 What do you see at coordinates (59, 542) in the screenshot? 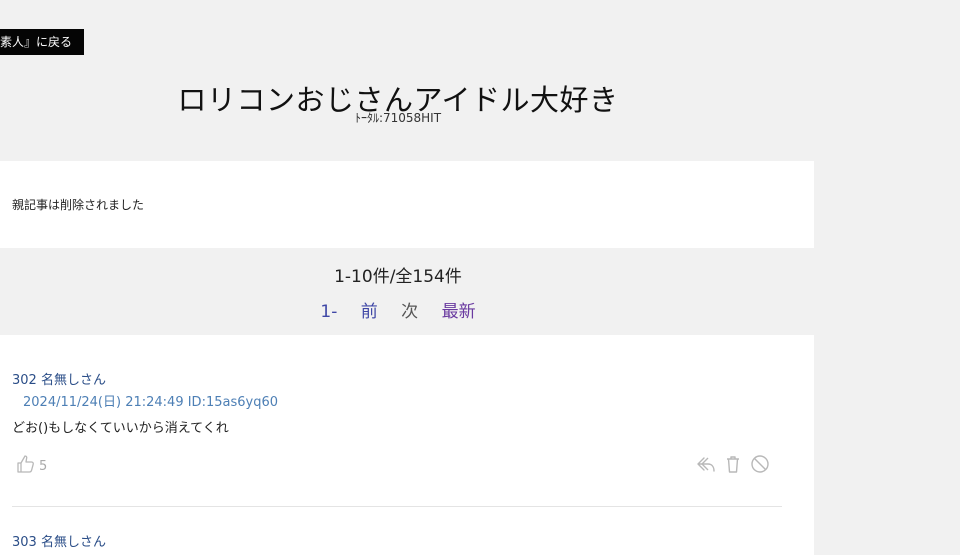
I see `post-header: 303 名無しさん` at bounding box center [59, 542].